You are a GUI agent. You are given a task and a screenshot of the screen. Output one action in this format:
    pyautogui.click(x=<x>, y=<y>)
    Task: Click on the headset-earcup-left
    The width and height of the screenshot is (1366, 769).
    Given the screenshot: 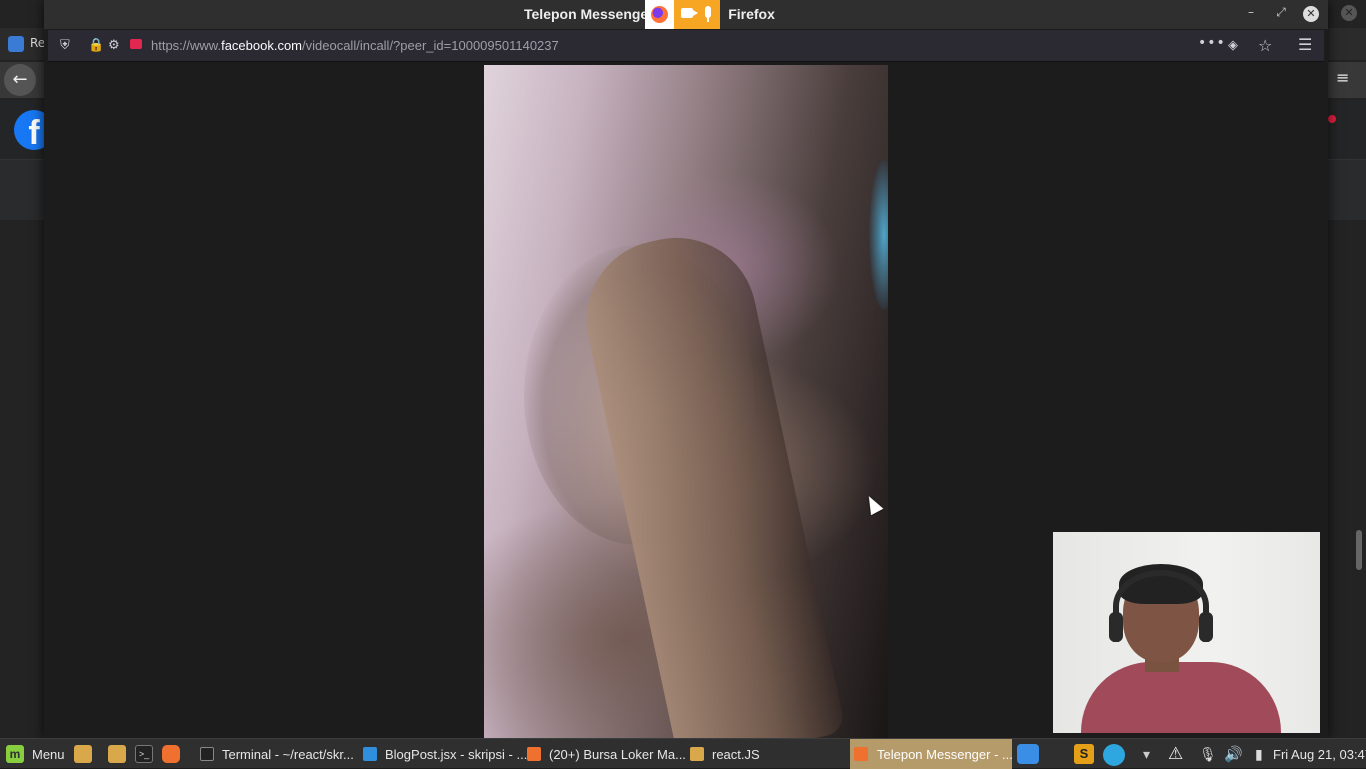 What is the action you would take?
    pyautogui.click(x=1116, y=627)
    